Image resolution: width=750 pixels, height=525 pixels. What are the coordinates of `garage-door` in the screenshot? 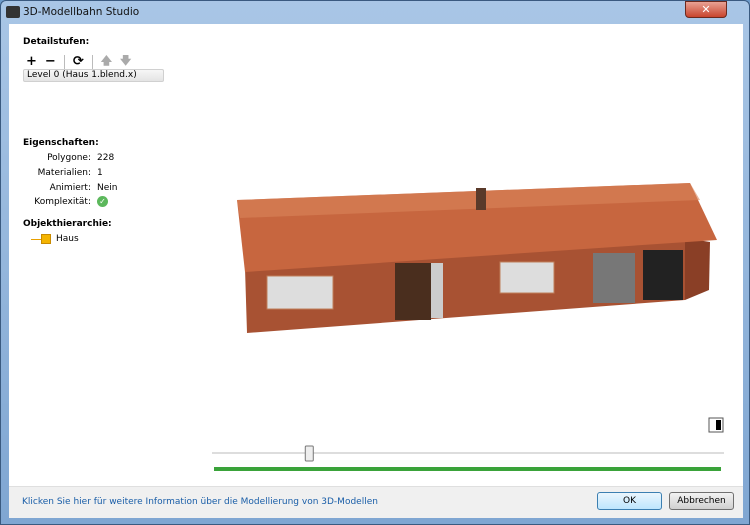 It's located at (614, 278).